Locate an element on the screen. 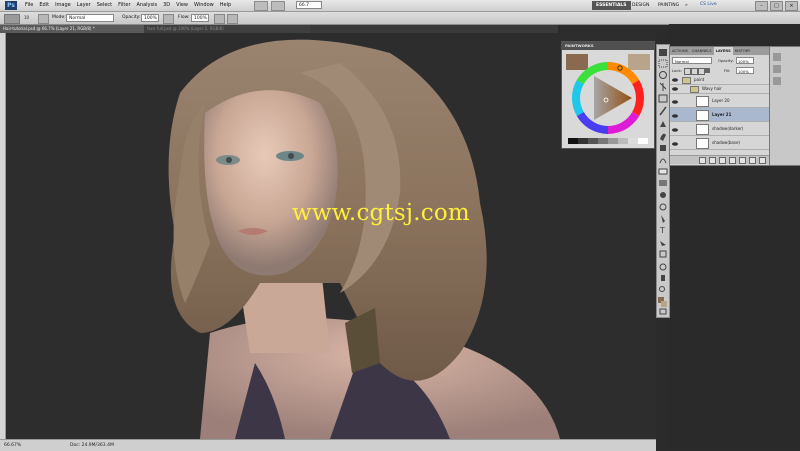 This screenshot has height=451, width=800. brush-panel-toggle-icon is located at coordinates (43, 19).